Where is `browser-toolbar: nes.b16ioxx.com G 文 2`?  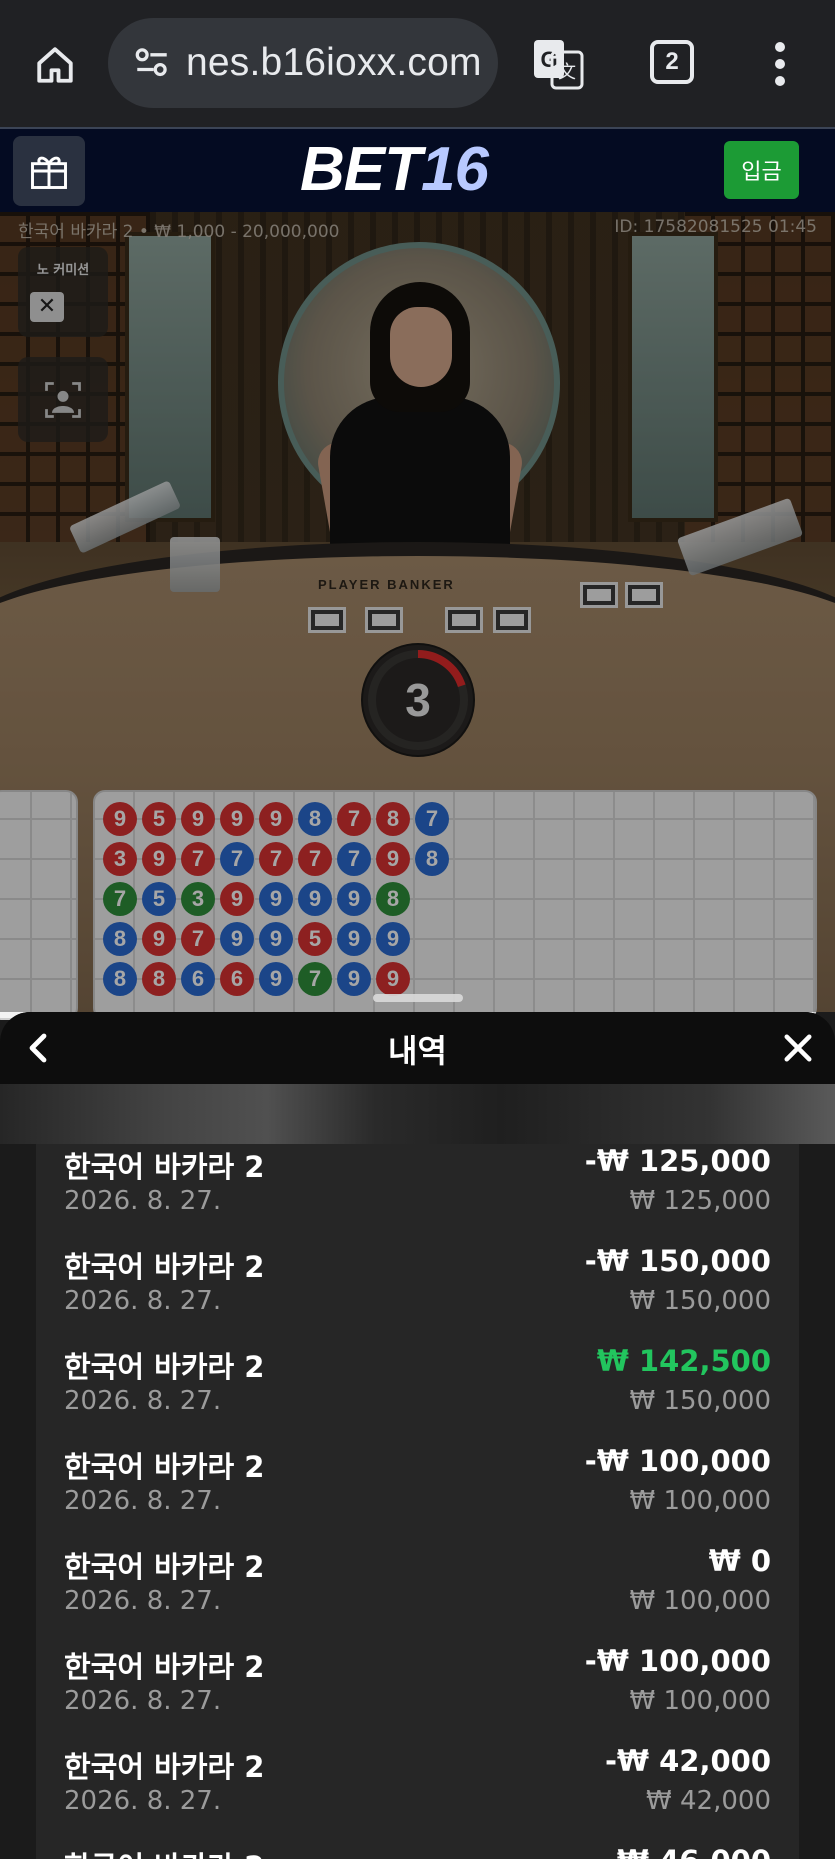
browser-toolbar: nes.b16ioxx.com G 文 2 is located at coordinates (417, 63).